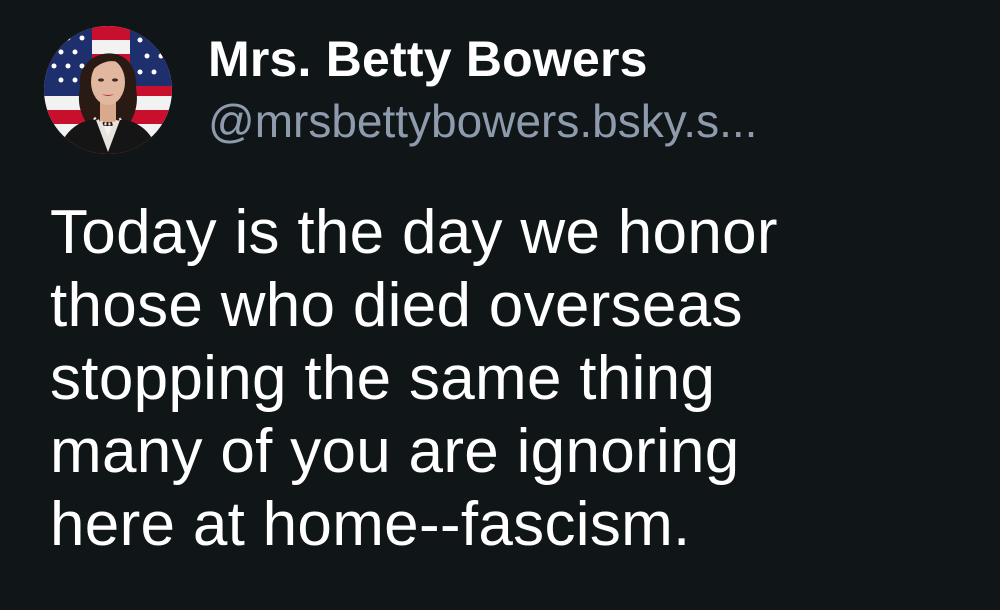  Describe the element at coordinates (396, 305) in the screenshot. I see `post-text-line: those who died overseas` at that location.